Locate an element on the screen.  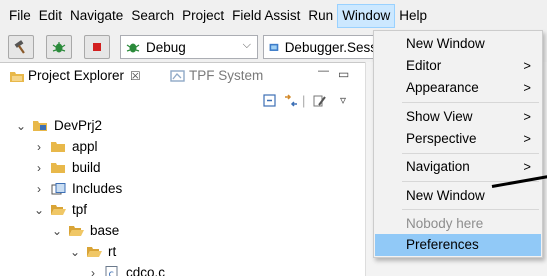
menu-item-label: Show View is located at coordinates (439, 116).